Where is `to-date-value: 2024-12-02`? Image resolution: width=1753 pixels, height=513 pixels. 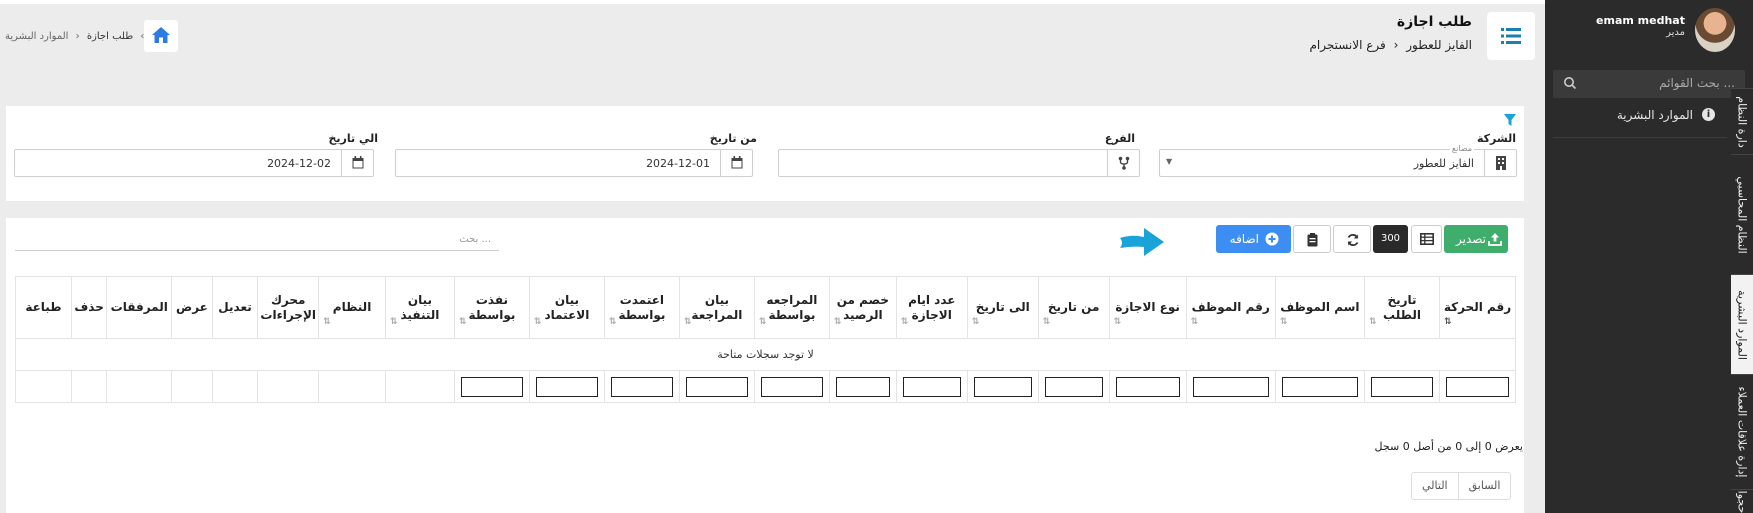
to-date-value: 2024-12-02 is located at coordinates (299, 163).